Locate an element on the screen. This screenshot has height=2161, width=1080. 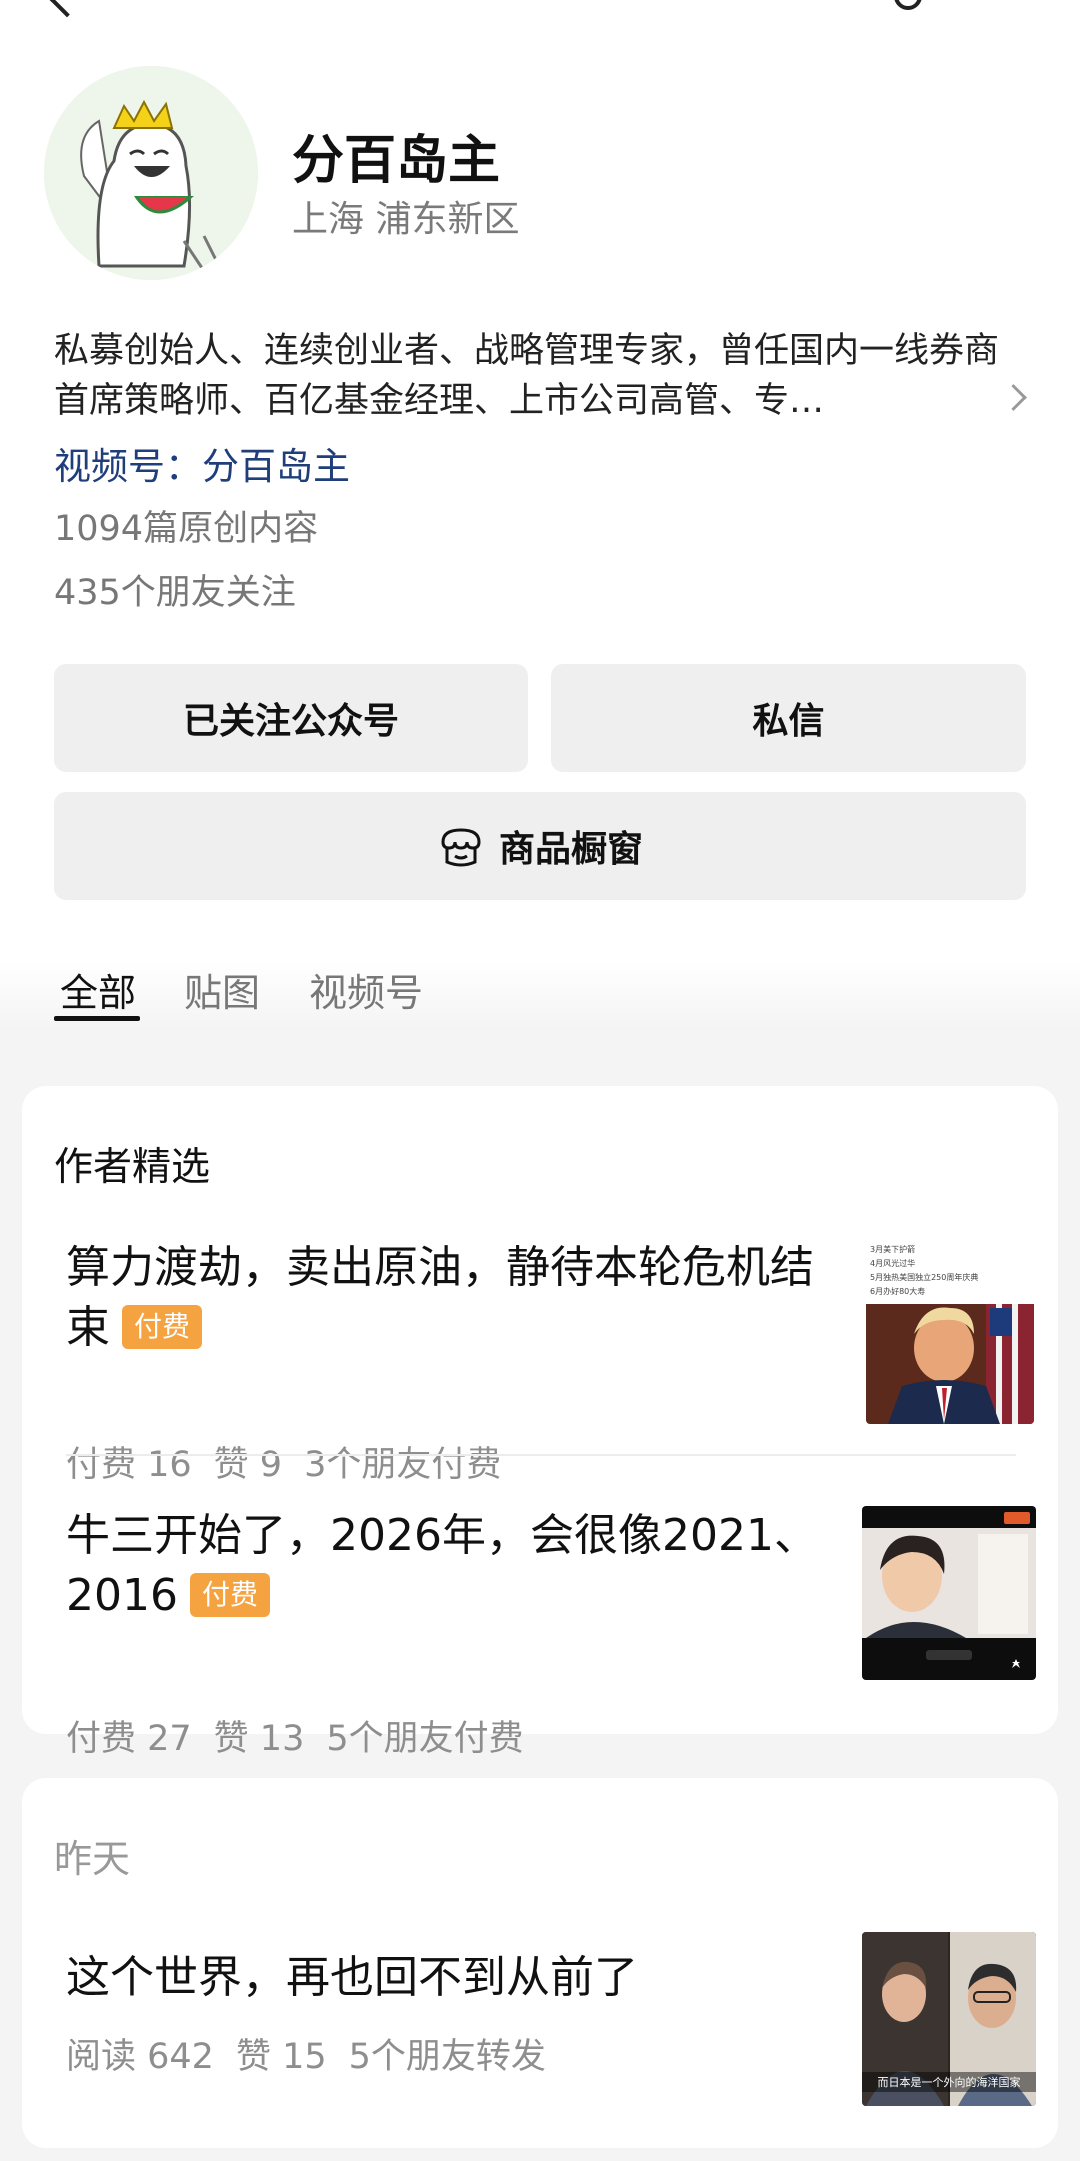
thumb-text-line: 6月办好80大寿 is located at coordinates (897, 1291).